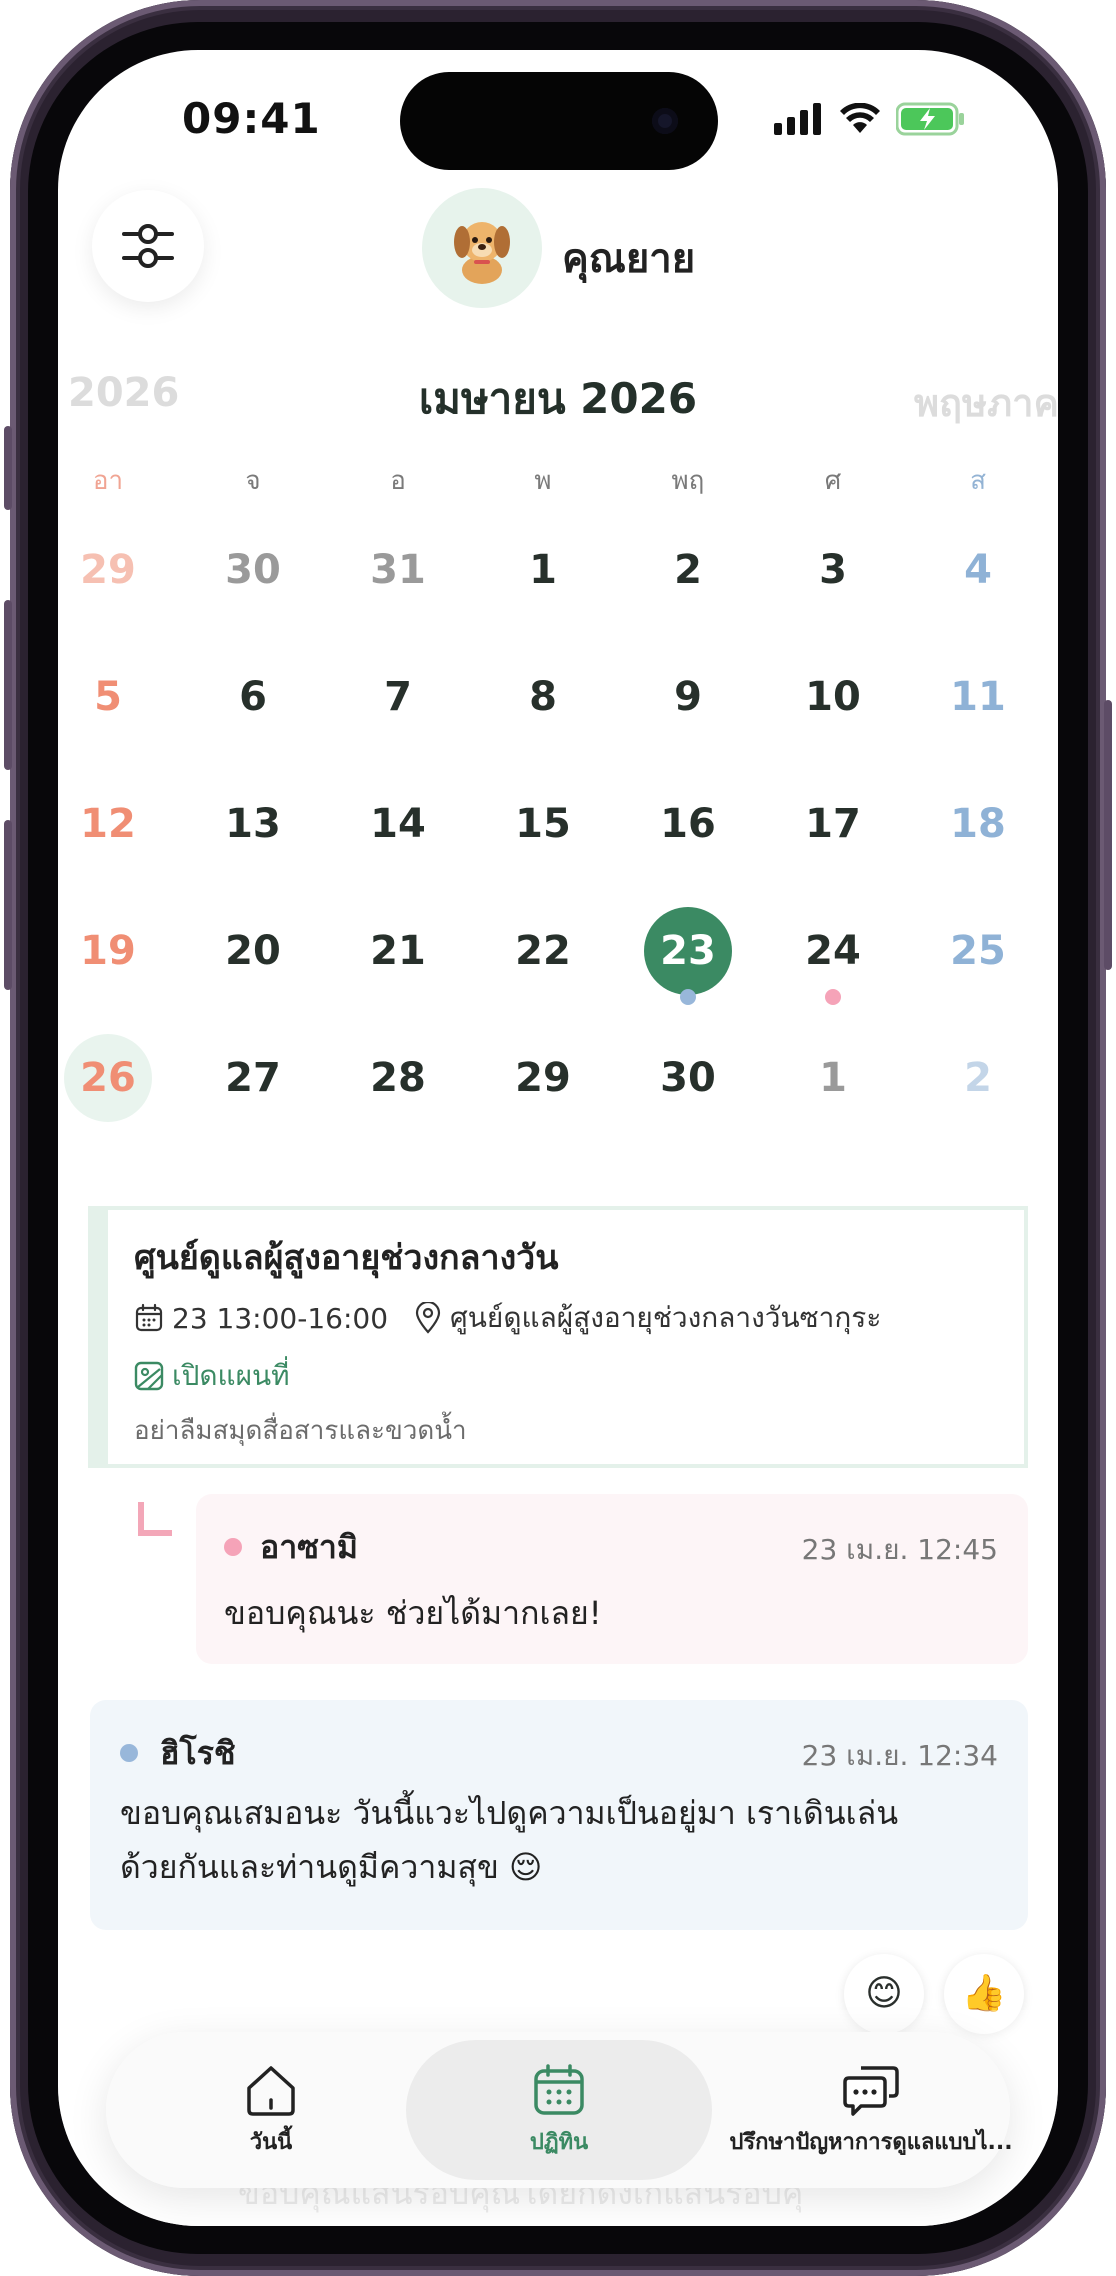 Image resolution: width=1116 pixels, height=2276 pixels. I want to click on calendar-day: 8, so click(543, 697).